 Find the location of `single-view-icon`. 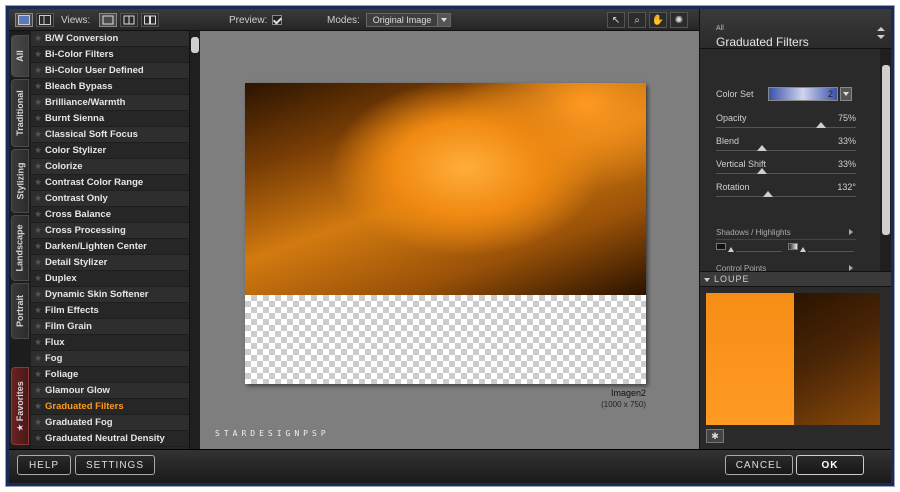

single-view-icon is located at coordinates (24, 20).